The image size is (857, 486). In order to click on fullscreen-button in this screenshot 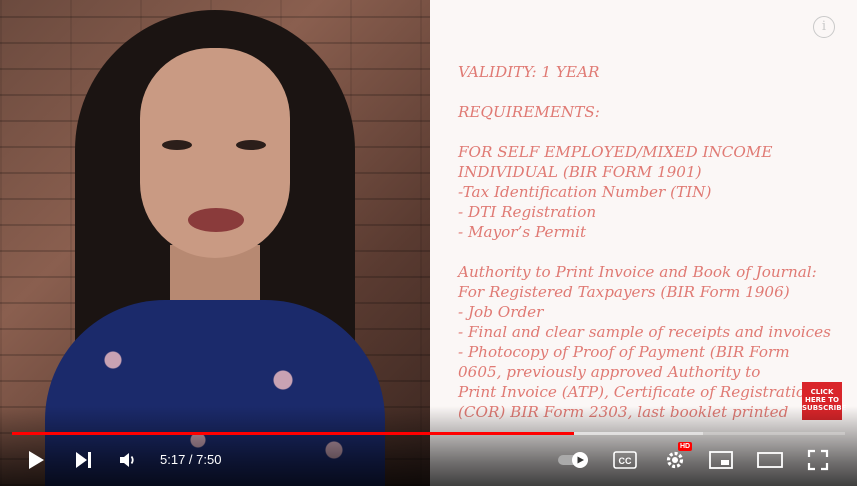, I will do `click(818, 460)`.